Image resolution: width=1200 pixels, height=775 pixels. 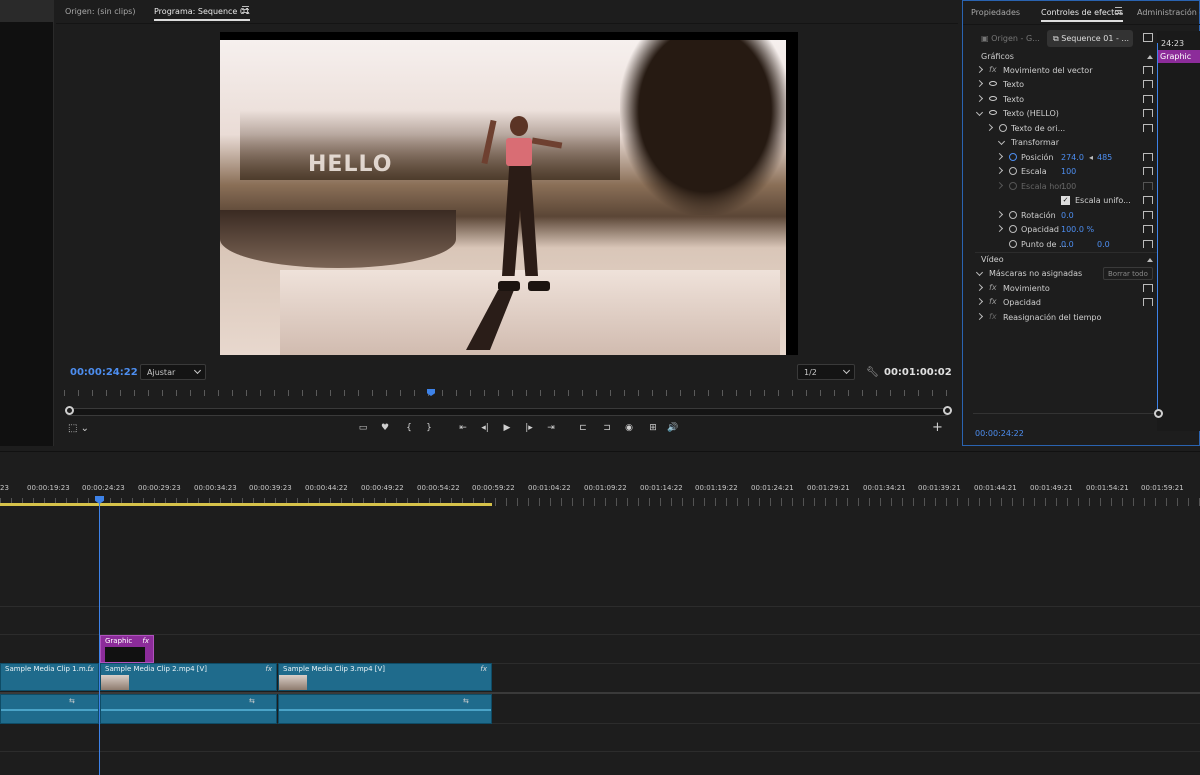 I want to click on overlay-text: HELLO, so click(x=350, y=164).